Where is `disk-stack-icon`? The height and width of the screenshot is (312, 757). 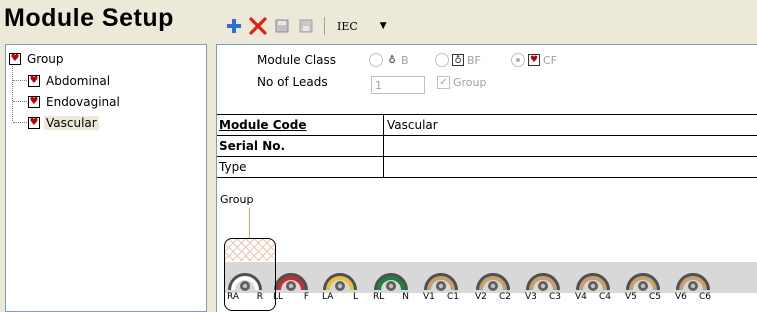 disk-stack-icon is located at coordinates (306, 26).